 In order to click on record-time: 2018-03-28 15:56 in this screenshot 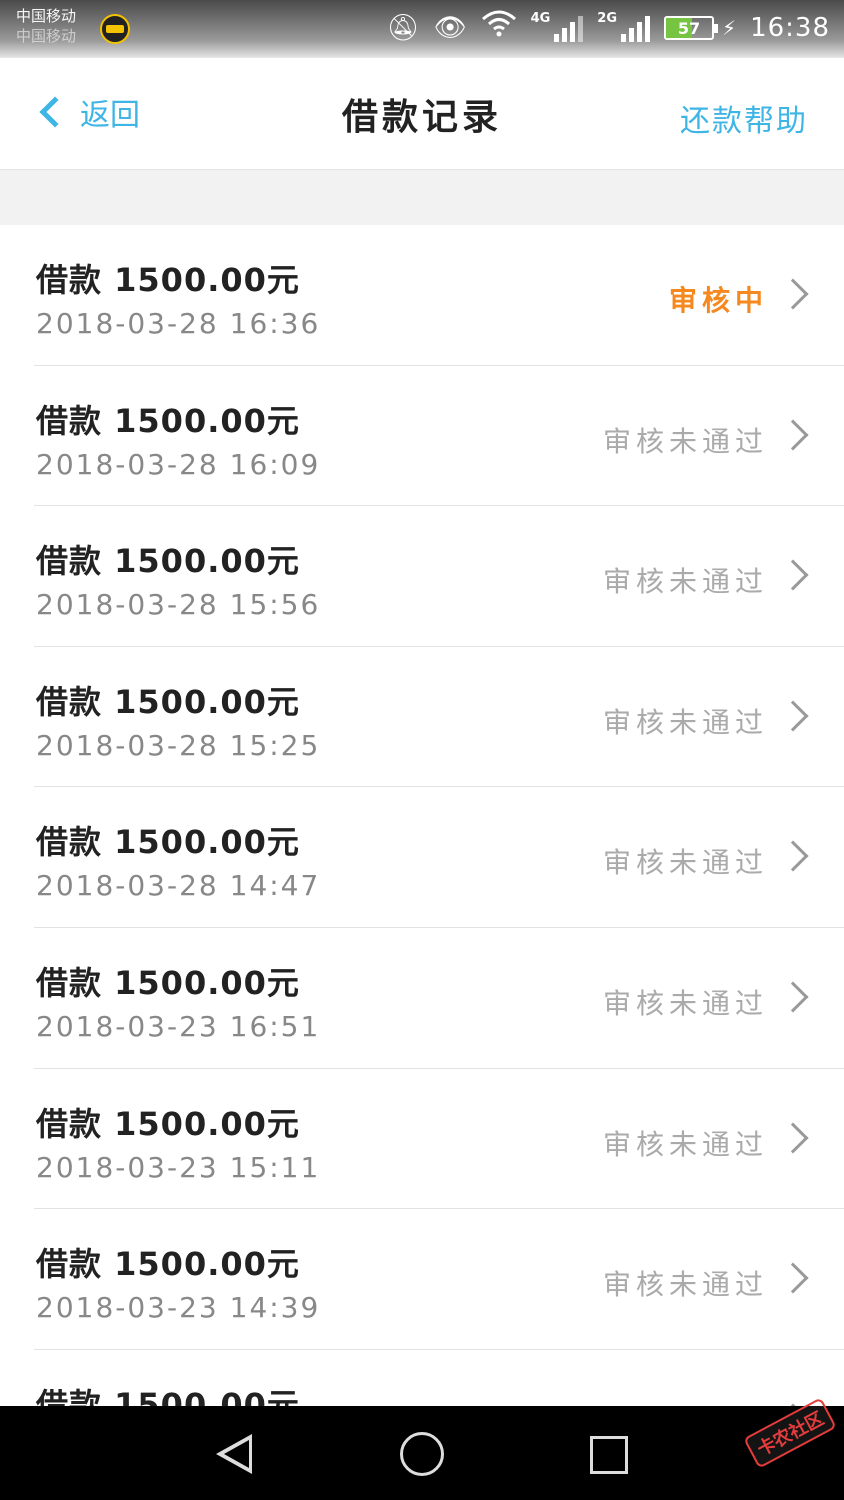, I will do `click(178, 605)`.